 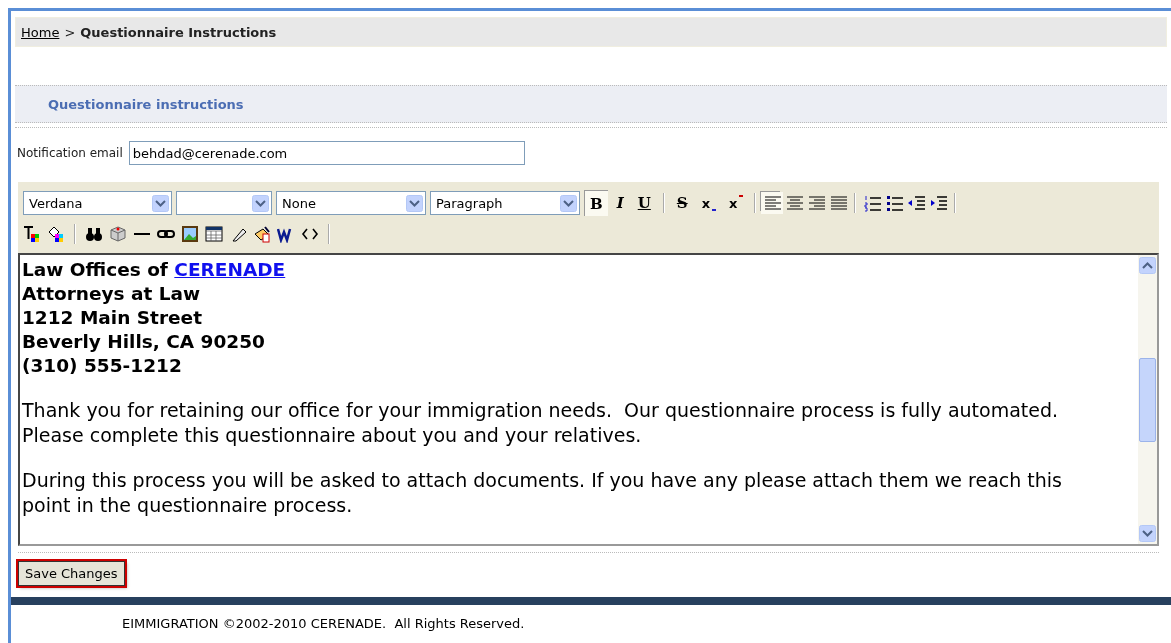 What do you see at coordinates (70, 153) in the screenshot?
I see `field-label: Notification email` at bounding box center [70, 153].